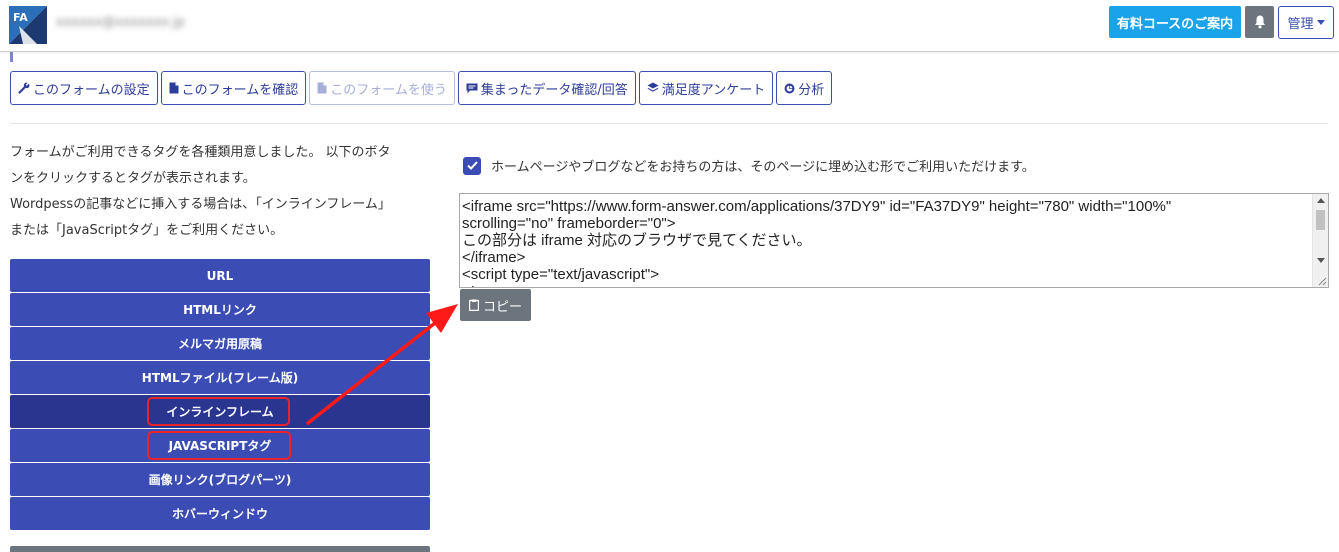 The width and height of the screenshot is (1339, 552). I want to click on scroll-up-icon, so click(1321, 200).